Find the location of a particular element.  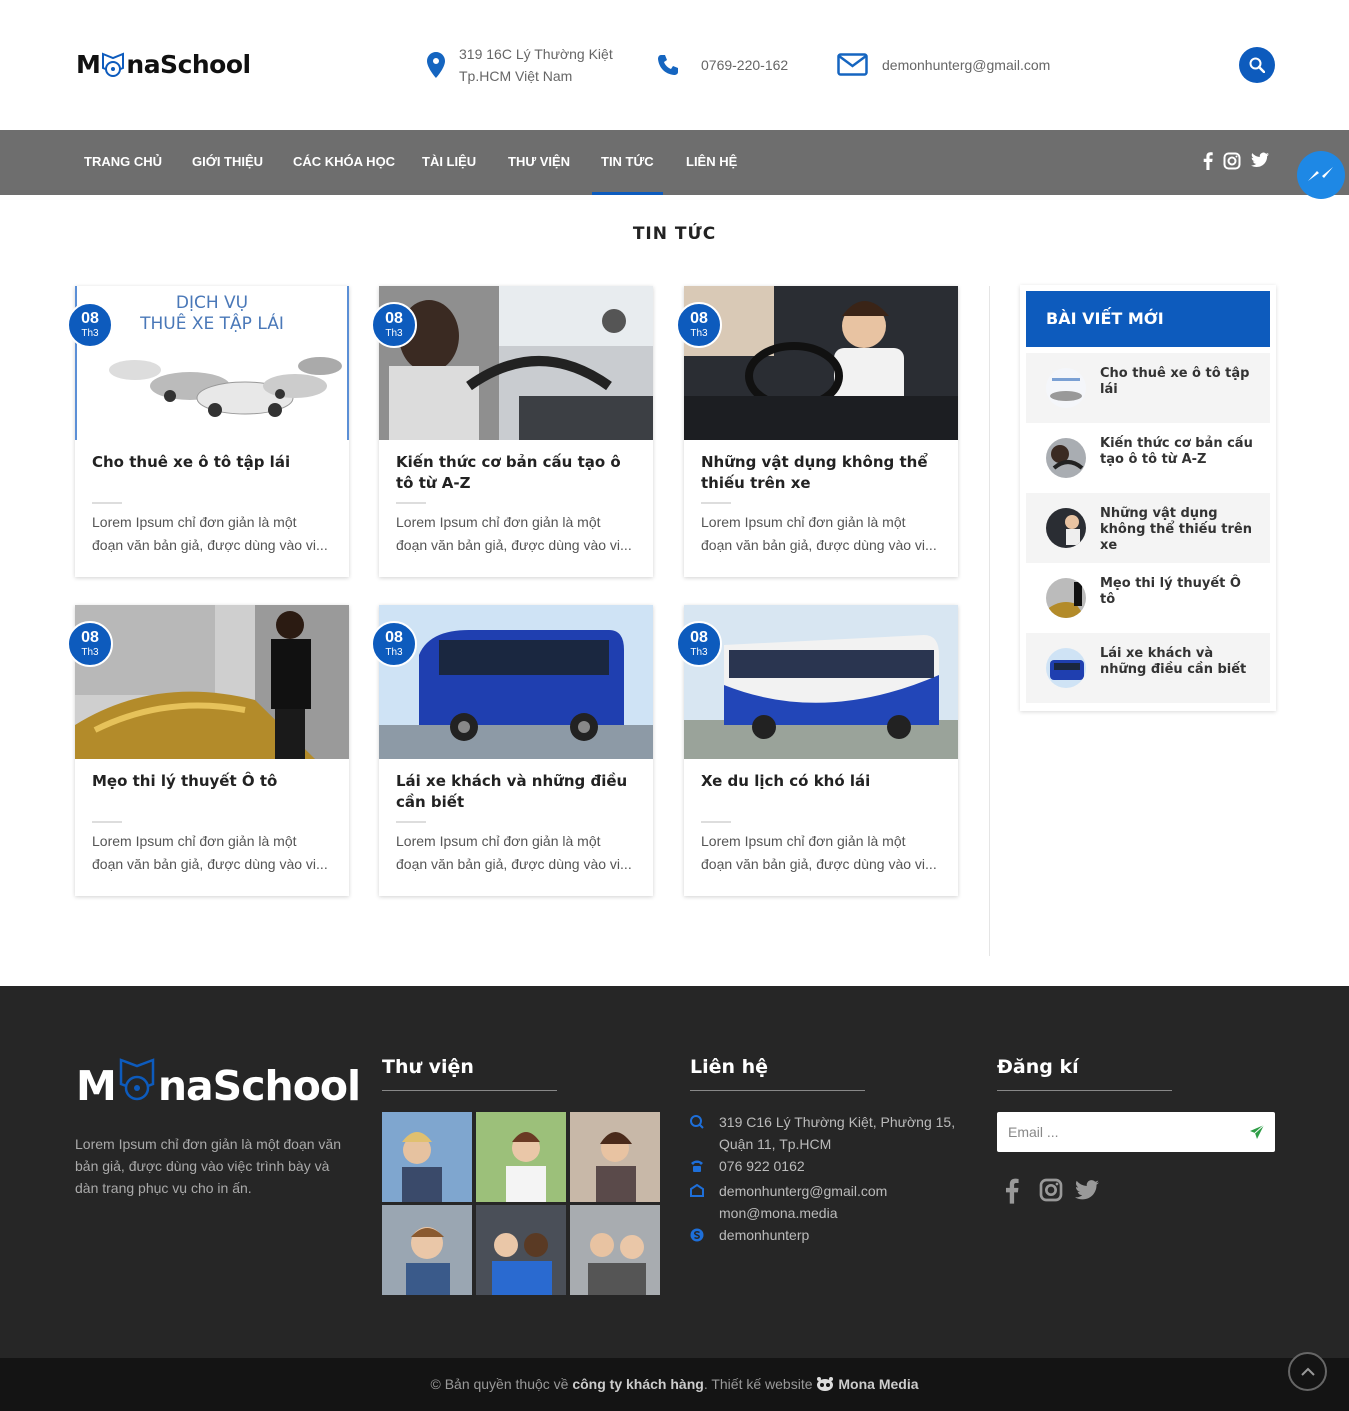

nav-item-documents: Tài liệu is located at coordinates (449, 162).